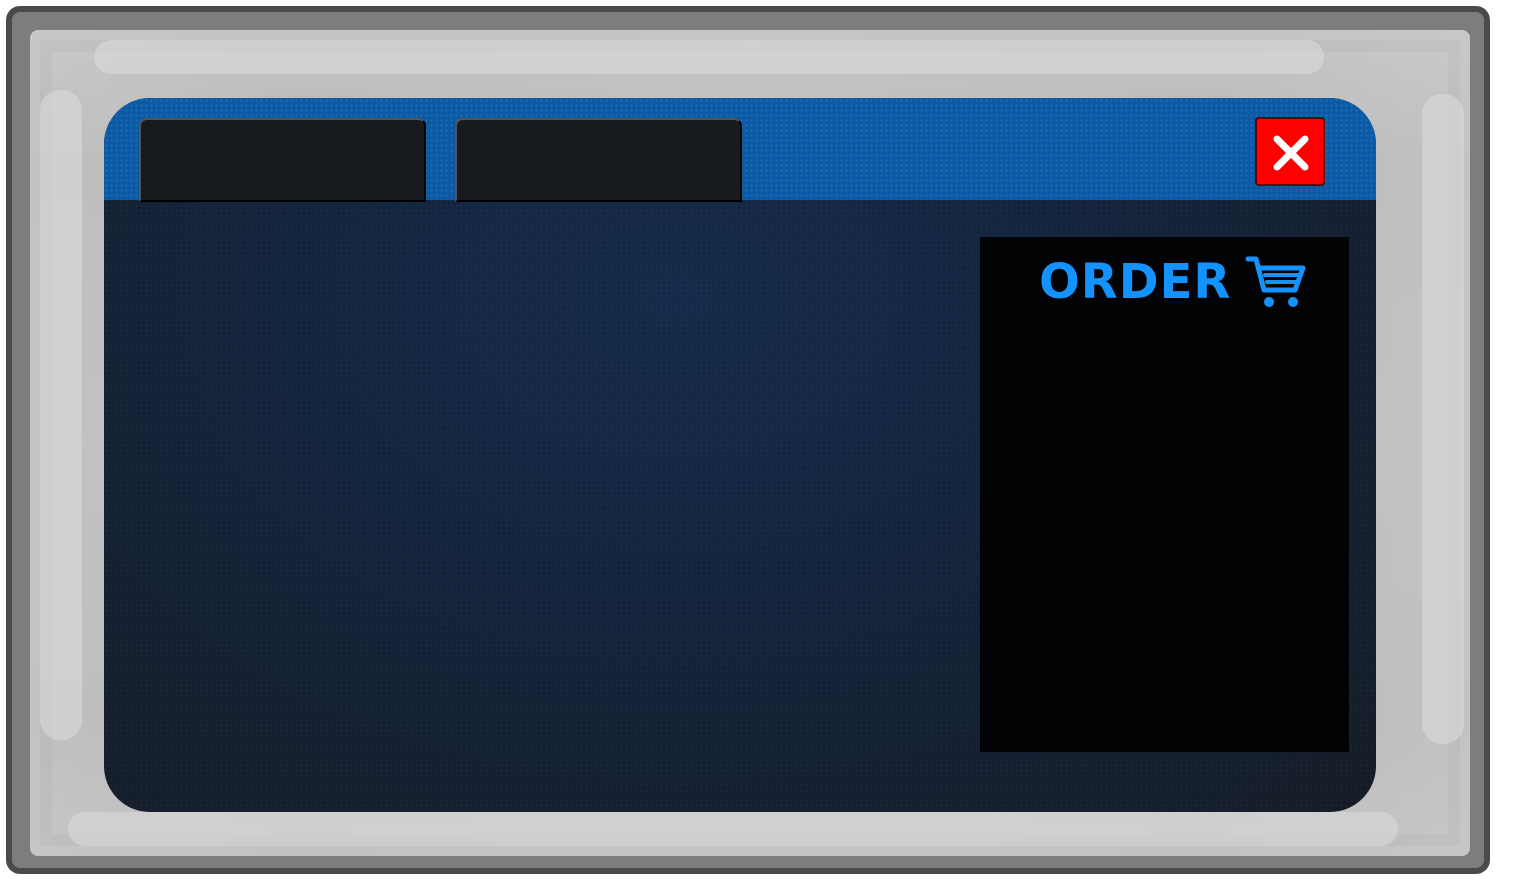  What do you see at coordinates (1164, 494) in the screenshot?
I see `order-panel: ORDER` at bounding box center [1164, 494].